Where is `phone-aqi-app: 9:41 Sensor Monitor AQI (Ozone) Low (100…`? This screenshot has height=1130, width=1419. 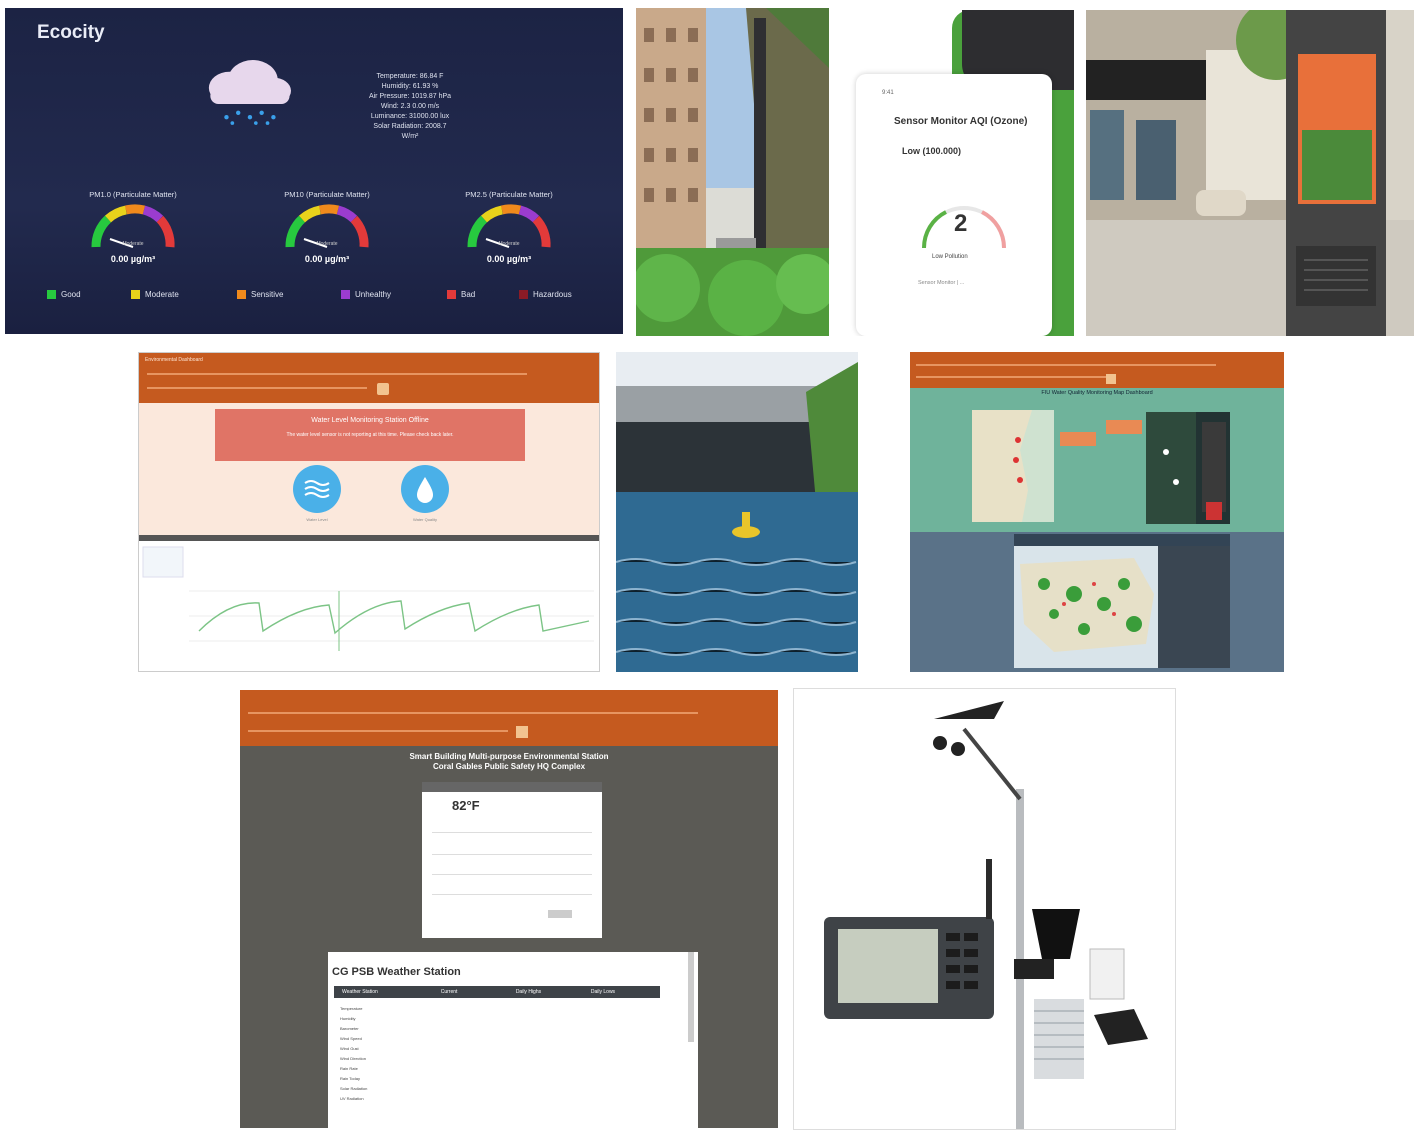
phone-aqi-app: 9:41 Sensor Monitor AQI (Ozone) Low (100… is located at coordinates (962, 173).